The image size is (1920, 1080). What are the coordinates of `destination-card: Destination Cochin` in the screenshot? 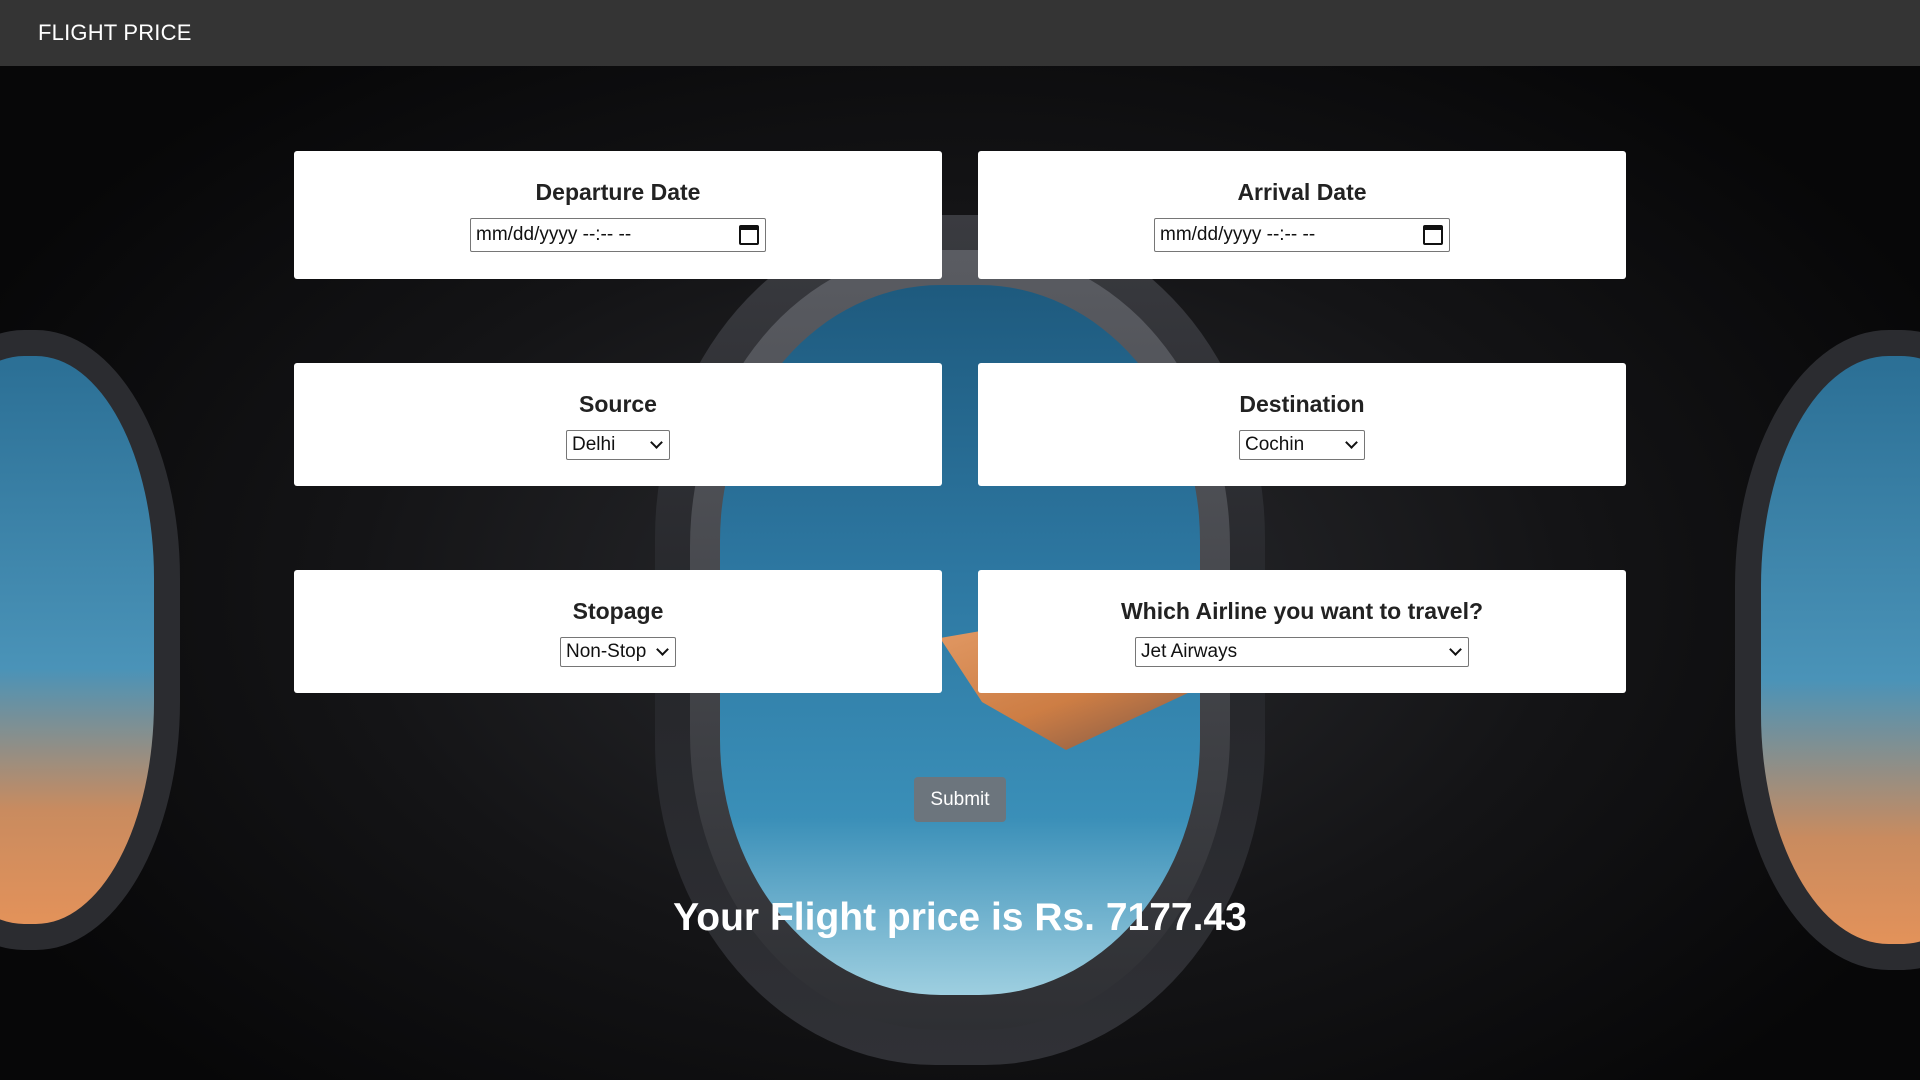 It's located at (1302, 424).